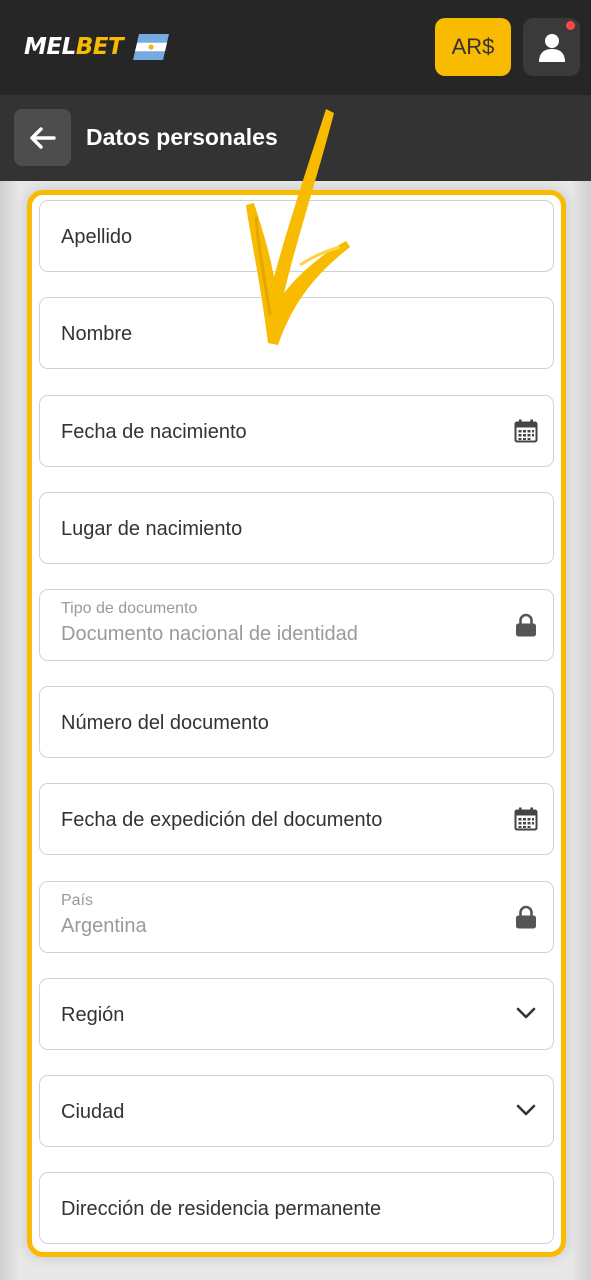 The image size is (591, 1280). What do you see at coordinates (222, 820) in the screenshot?
I see `document-issue-date-label: Fecha de expedición del documento` at bounding box center [222, 820].